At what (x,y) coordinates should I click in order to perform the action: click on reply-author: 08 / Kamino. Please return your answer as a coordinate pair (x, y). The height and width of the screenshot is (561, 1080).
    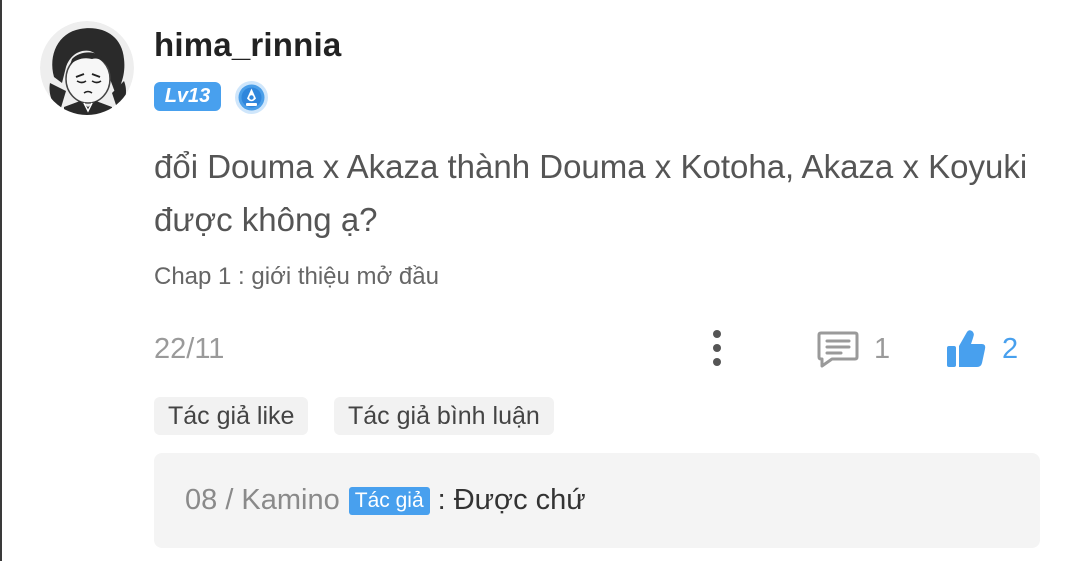
    Looking at the image, I should click on (262, 500).